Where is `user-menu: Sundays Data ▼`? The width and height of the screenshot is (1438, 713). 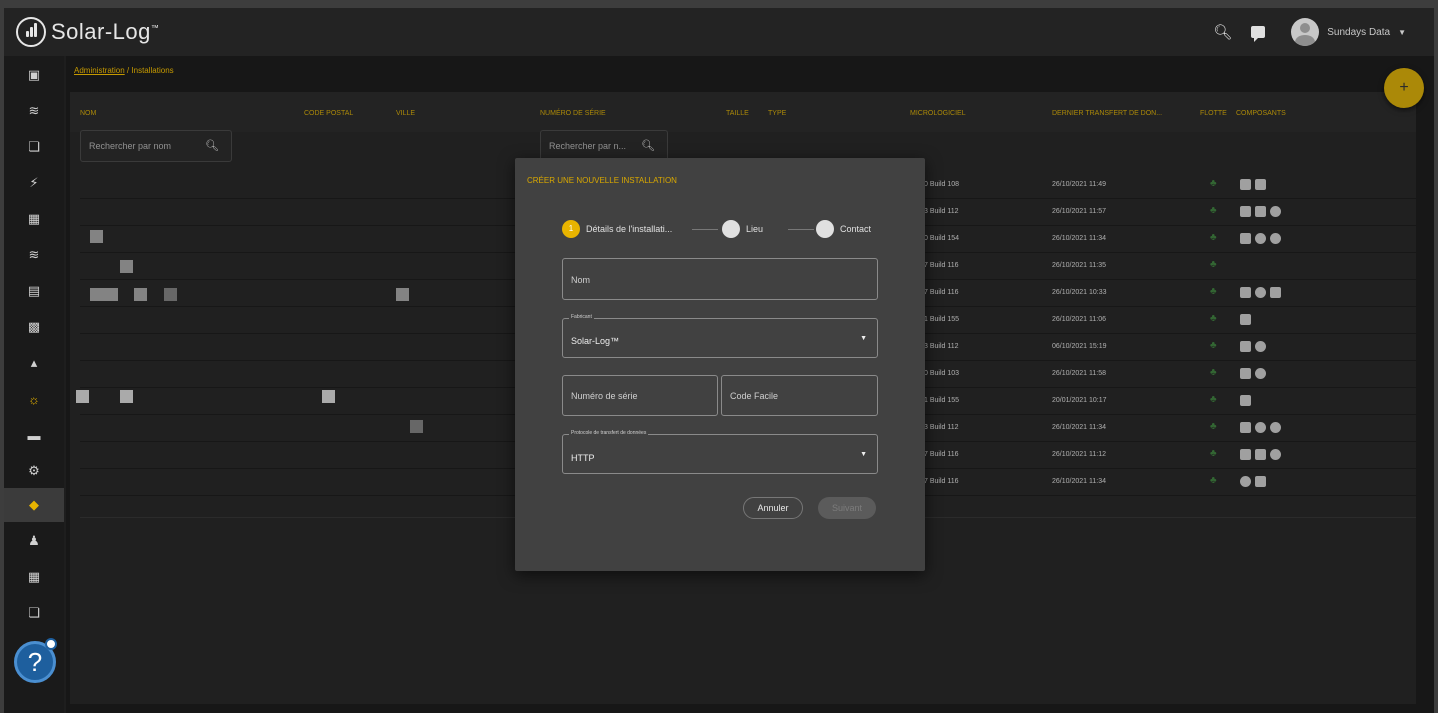 user-menu: Sundays Data ▼ is located at coordinates (1348, 32).